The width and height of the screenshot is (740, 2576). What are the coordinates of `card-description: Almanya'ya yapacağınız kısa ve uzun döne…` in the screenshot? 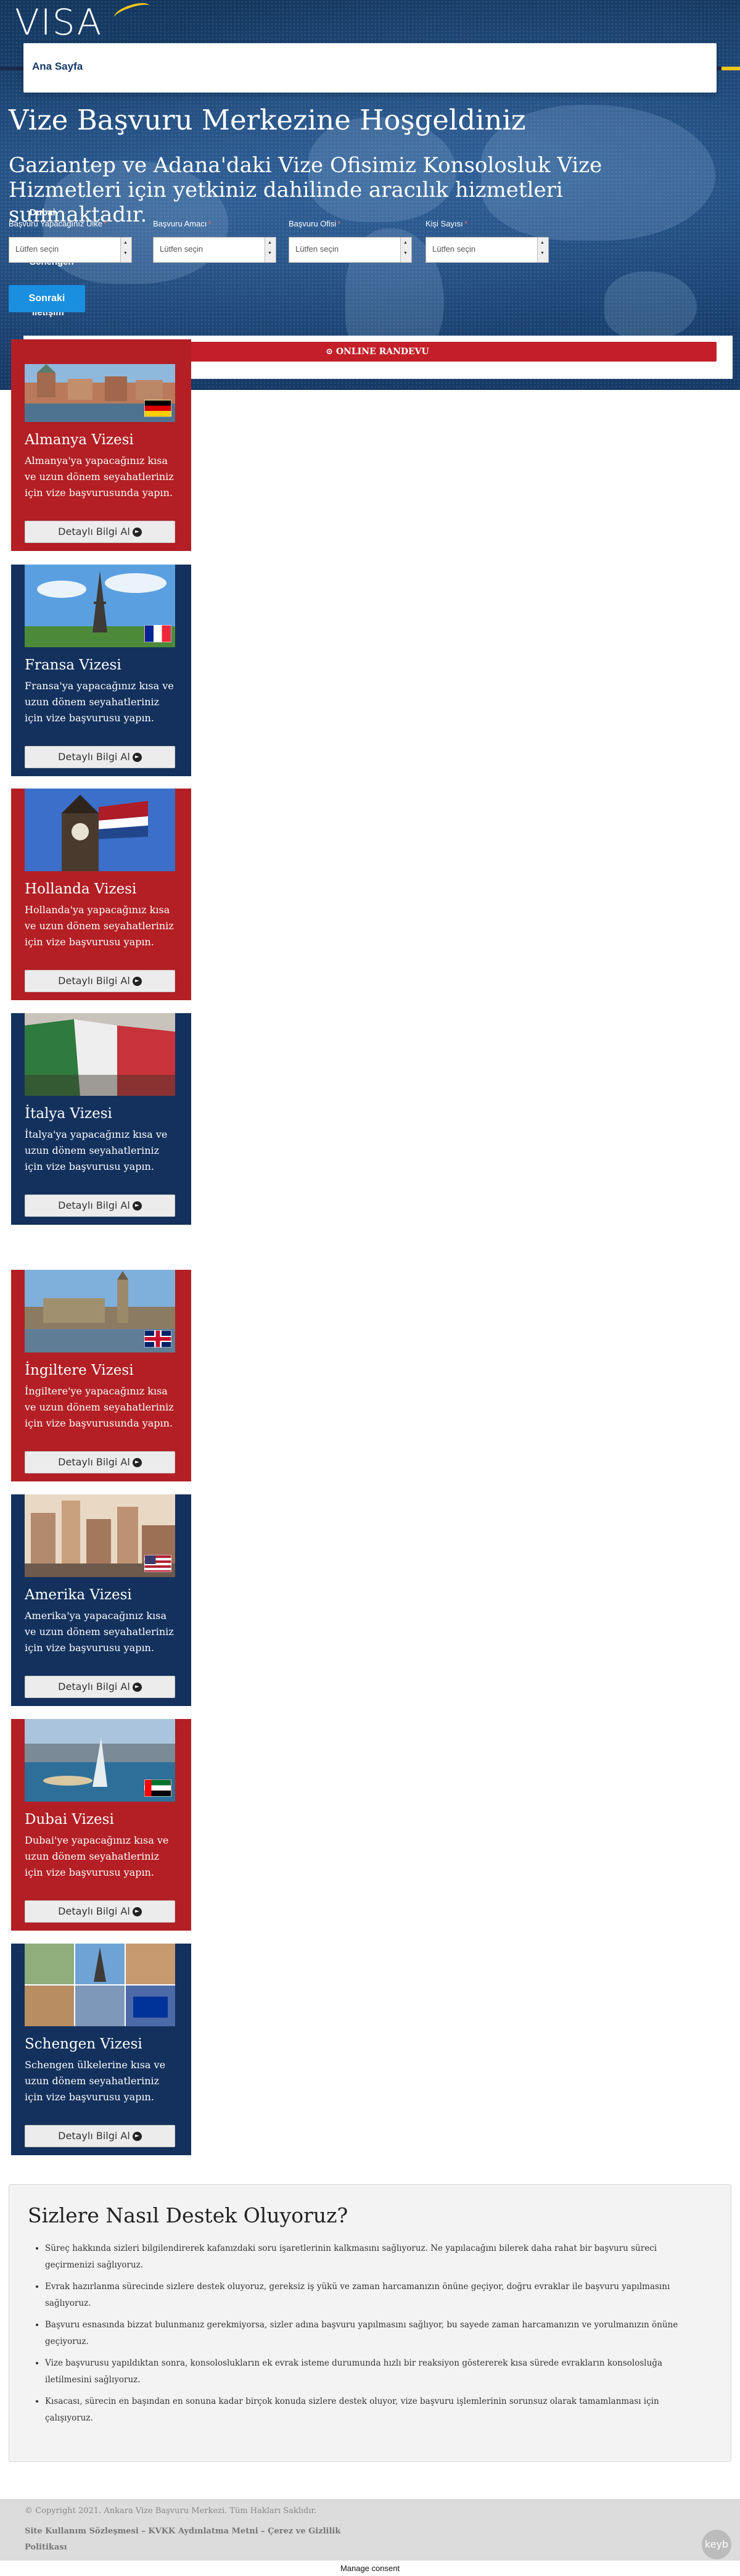 It's located at (99, 477).